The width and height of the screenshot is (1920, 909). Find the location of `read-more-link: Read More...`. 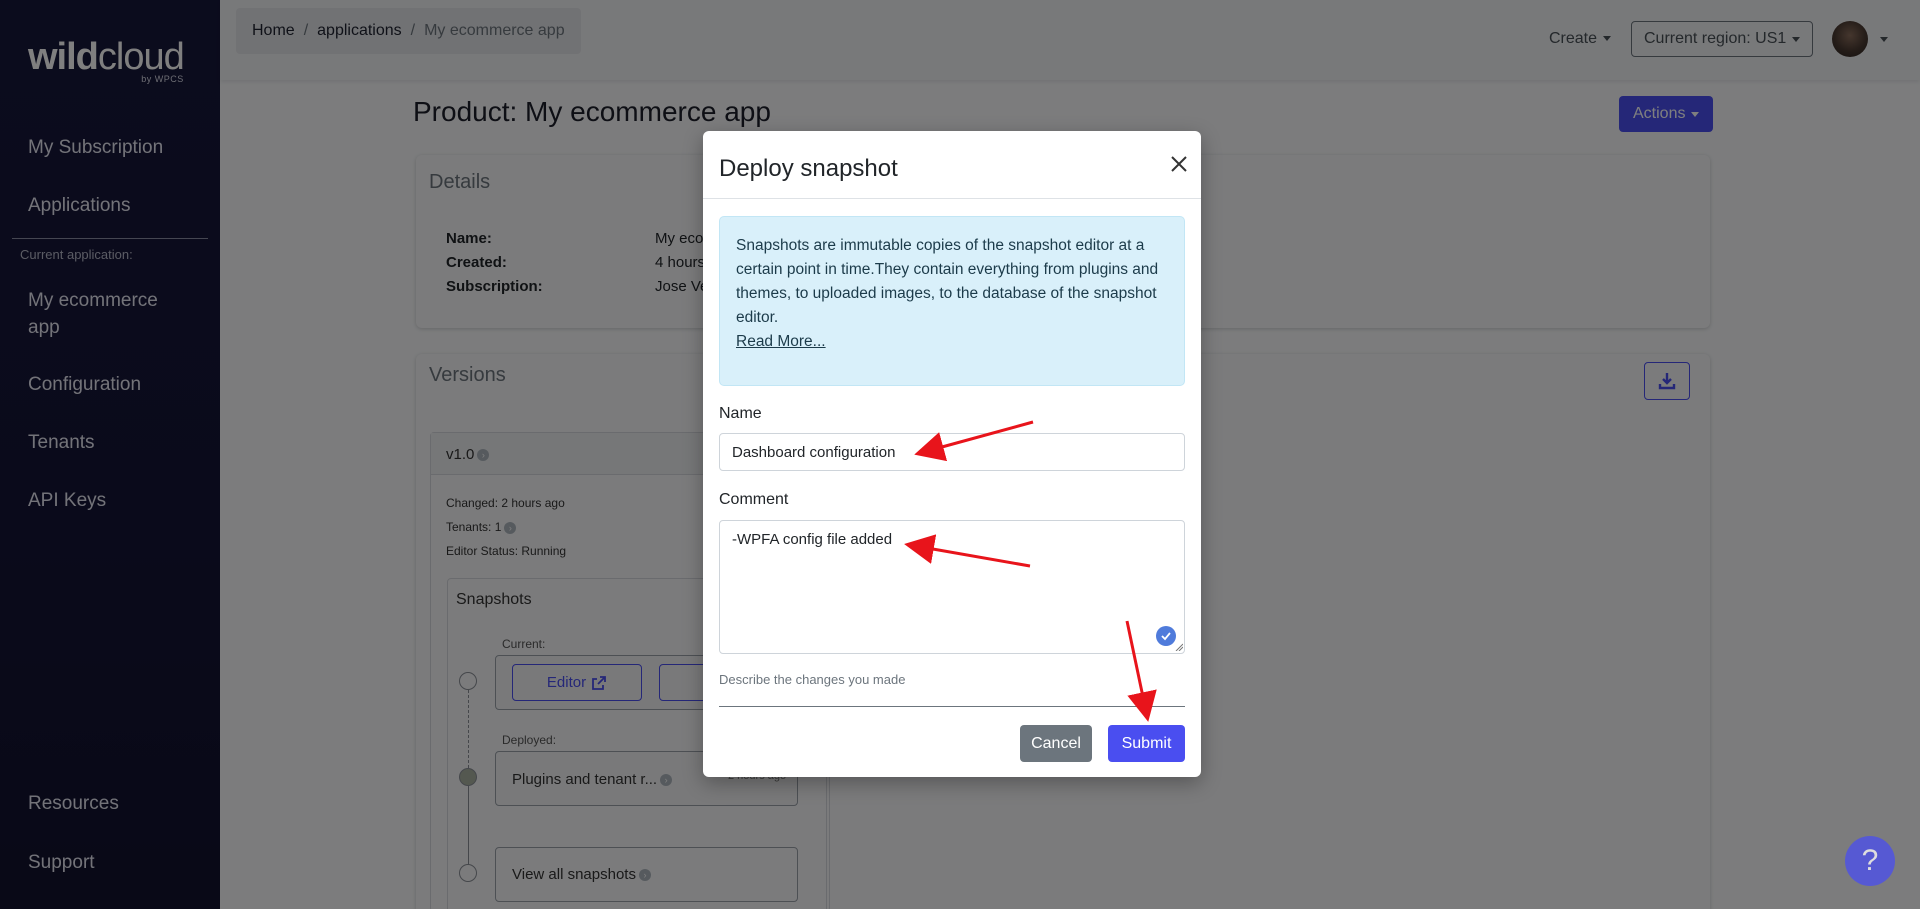

read-more-link: Read More... is located at coordinates (781, 341).